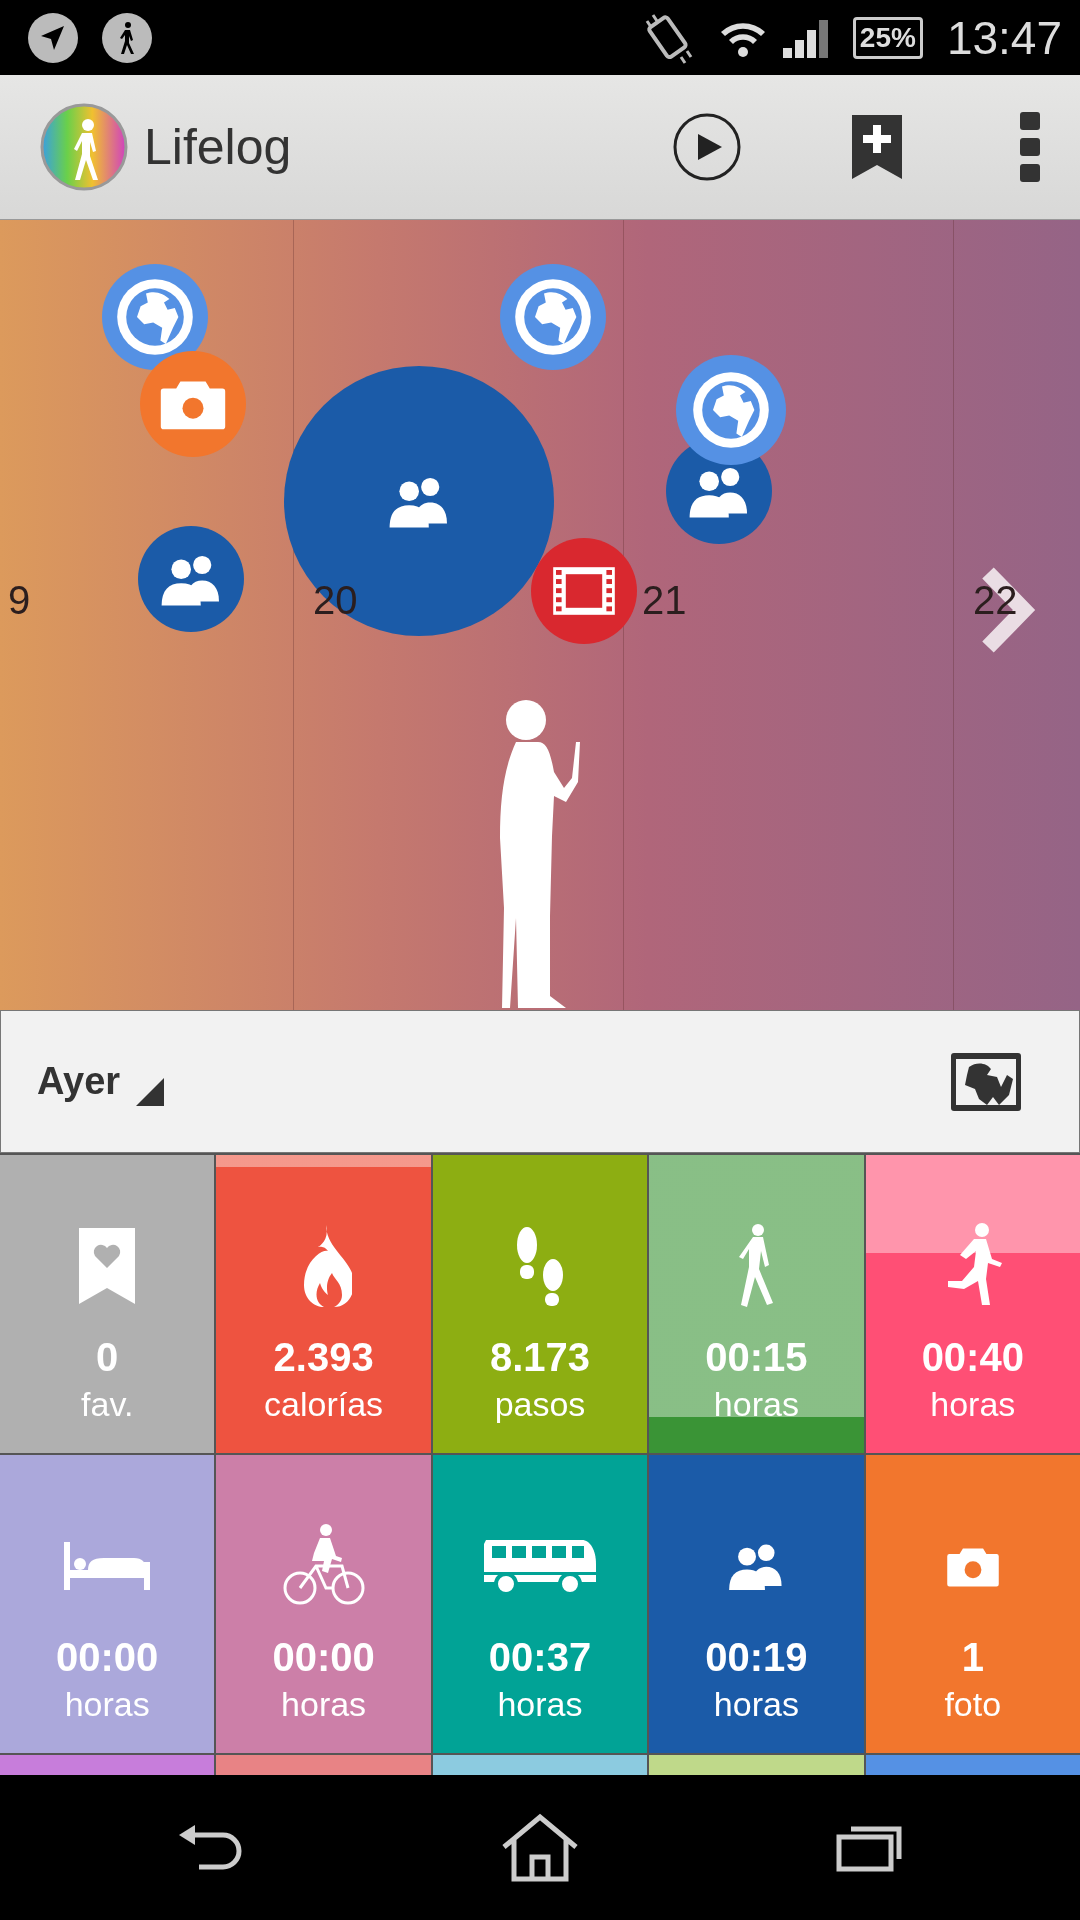 The width and height of the screenshot is (1080, 1920). I want to click on stat-tile: 00:37 horas, so click(540, 1604).